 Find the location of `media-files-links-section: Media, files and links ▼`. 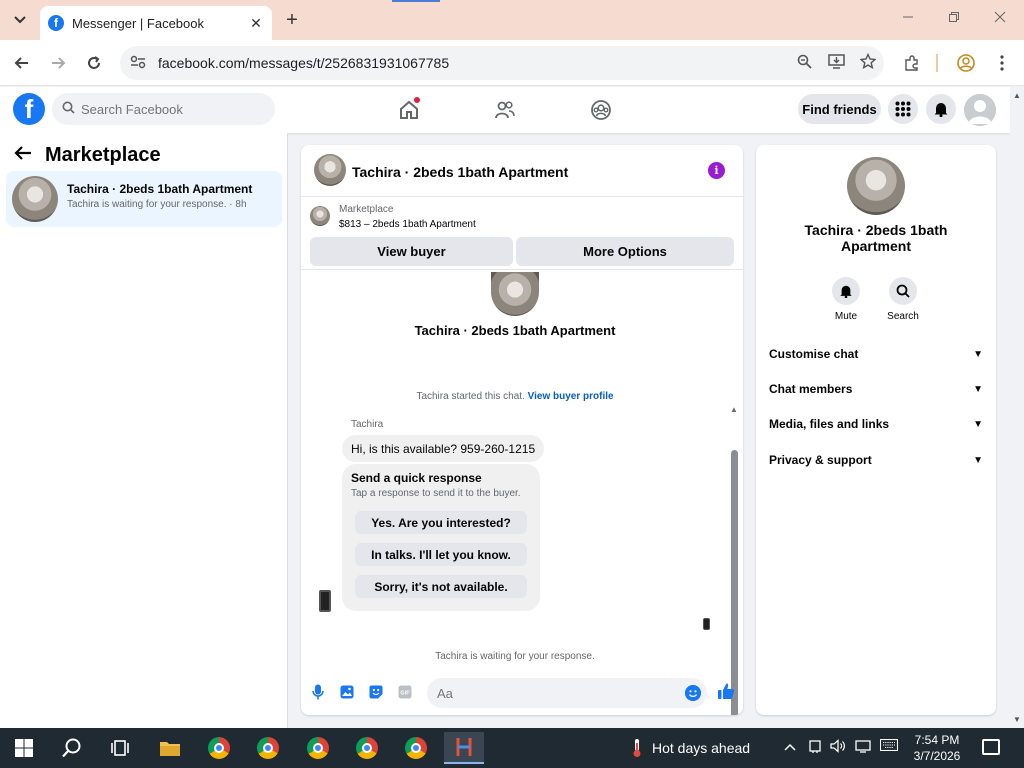

media-files-links-section: Media, files and links ▼ is located at coordinates (876, 424).